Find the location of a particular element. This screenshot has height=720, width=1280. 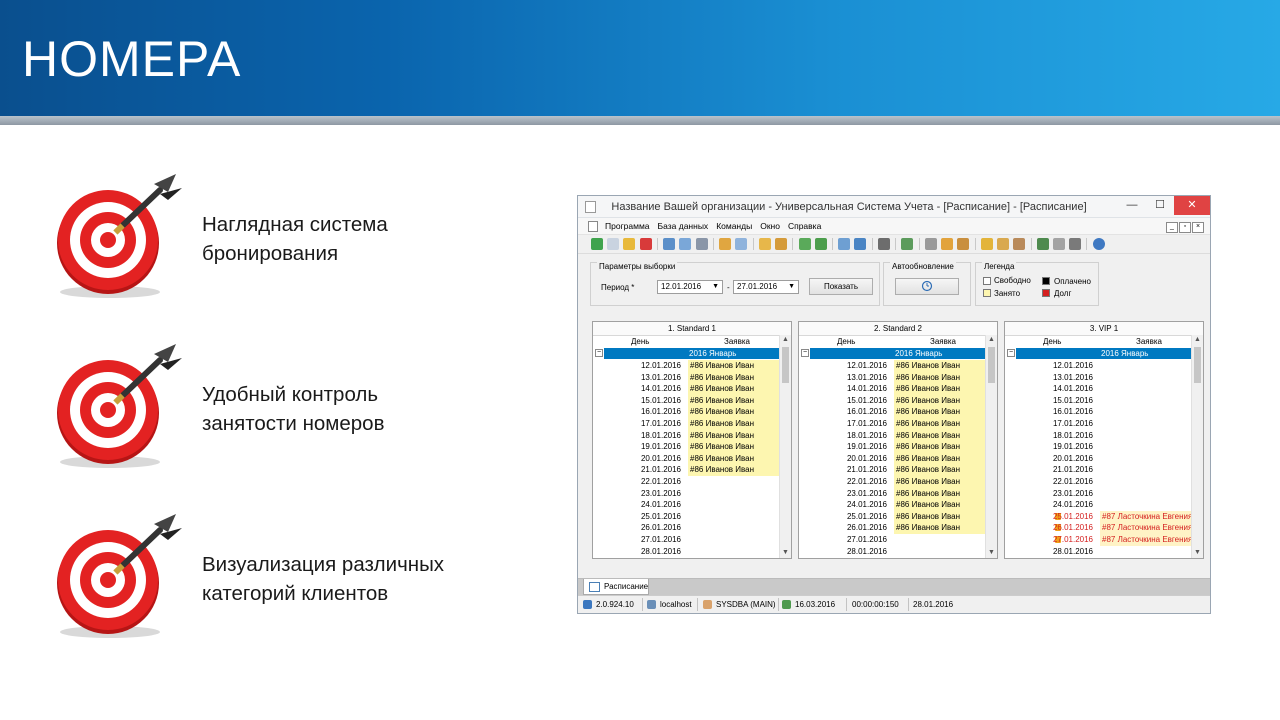

table-row: 23.01.2016 #86 Иванов Иван is located at coordinates (898, 493).